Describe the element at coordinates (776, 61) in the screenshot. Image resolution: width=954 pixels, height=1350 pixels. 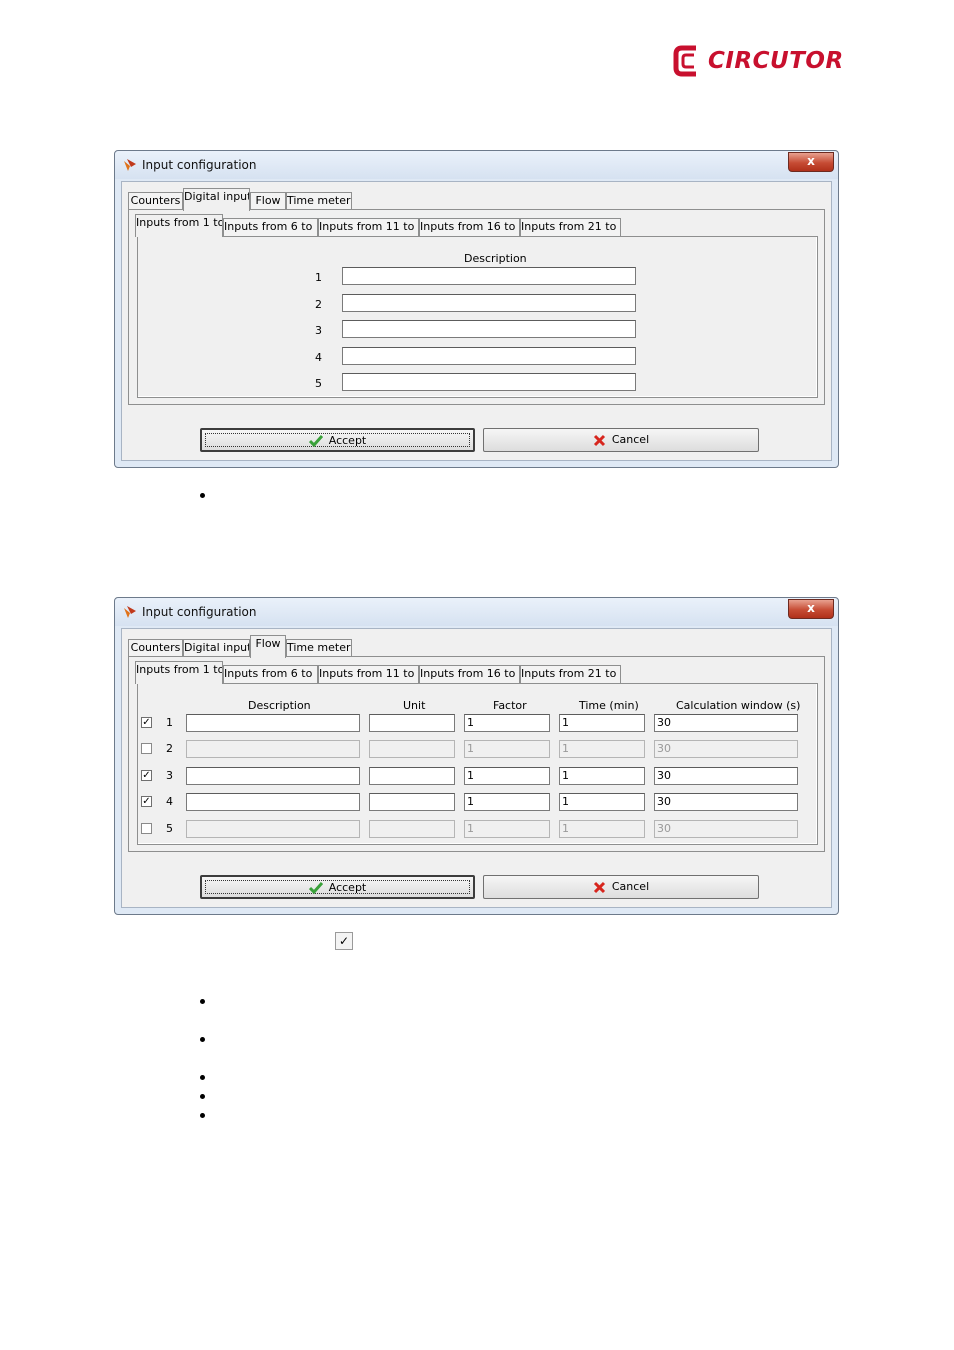
I see `logo-text: CIRCUTOR` at that location.